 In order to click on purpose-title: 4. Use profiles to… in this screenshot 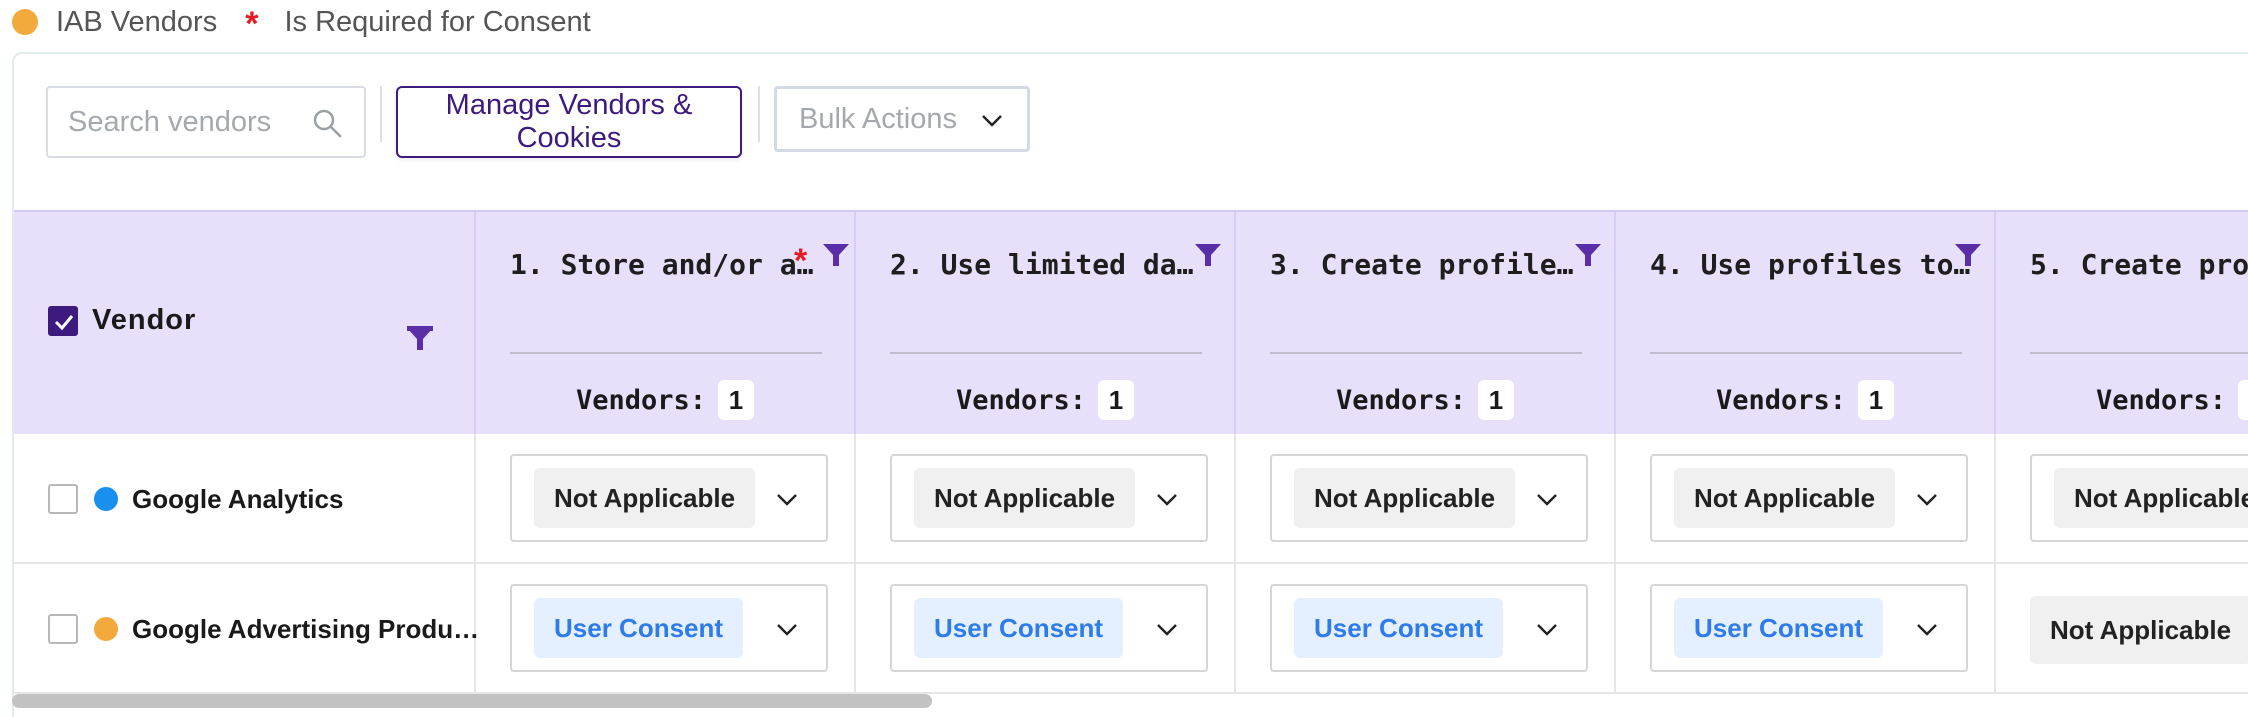, I will do `click(1810, 264)`.